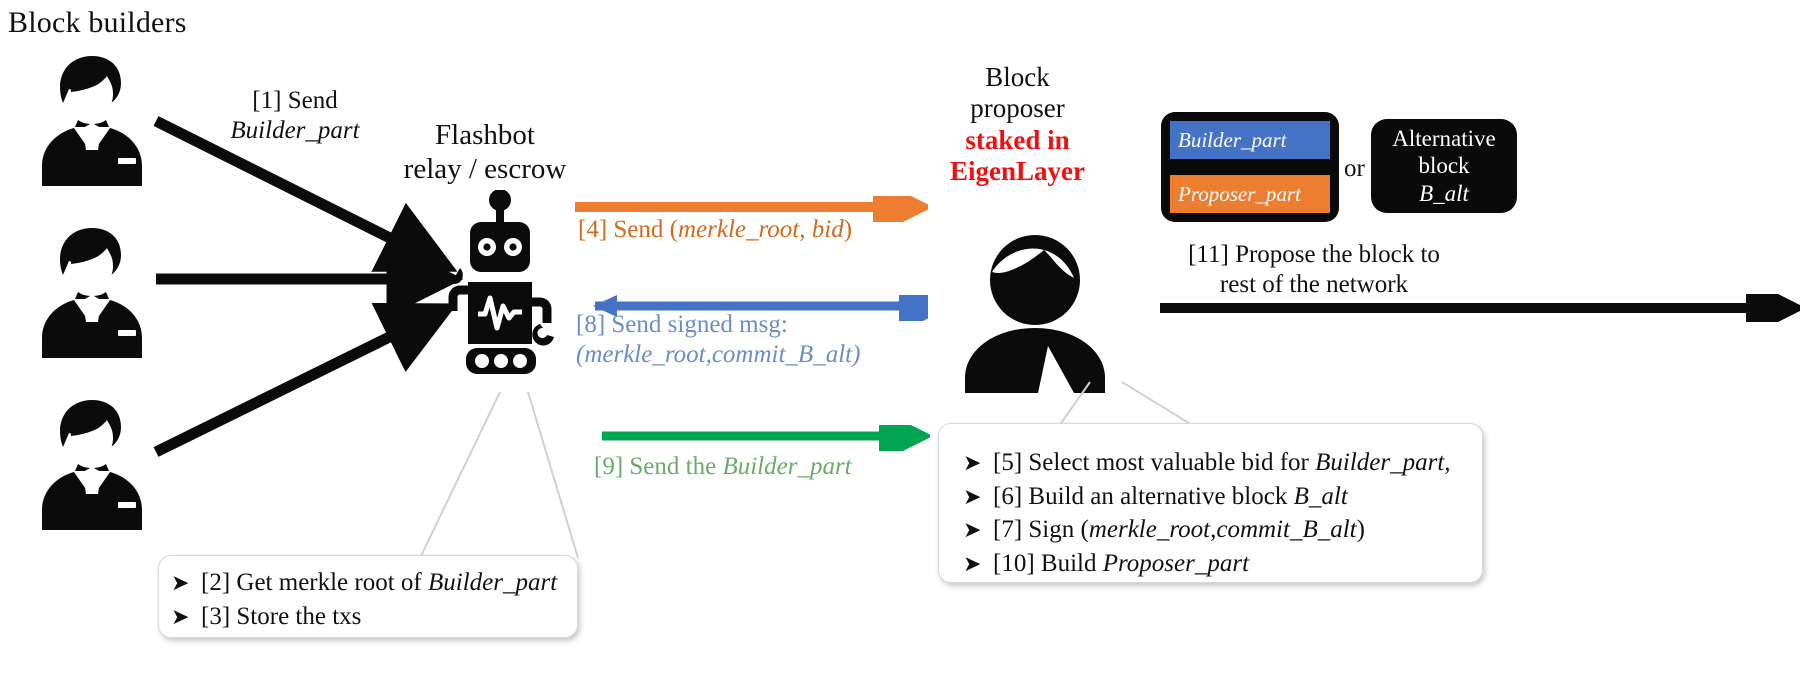 The width and height of the screenshot is (1800, 685). What do you see at coordinates (485, 135) in the screenshot?
I see `flashbot-label-line1: Flashbot` at bounding box center [485, 135].